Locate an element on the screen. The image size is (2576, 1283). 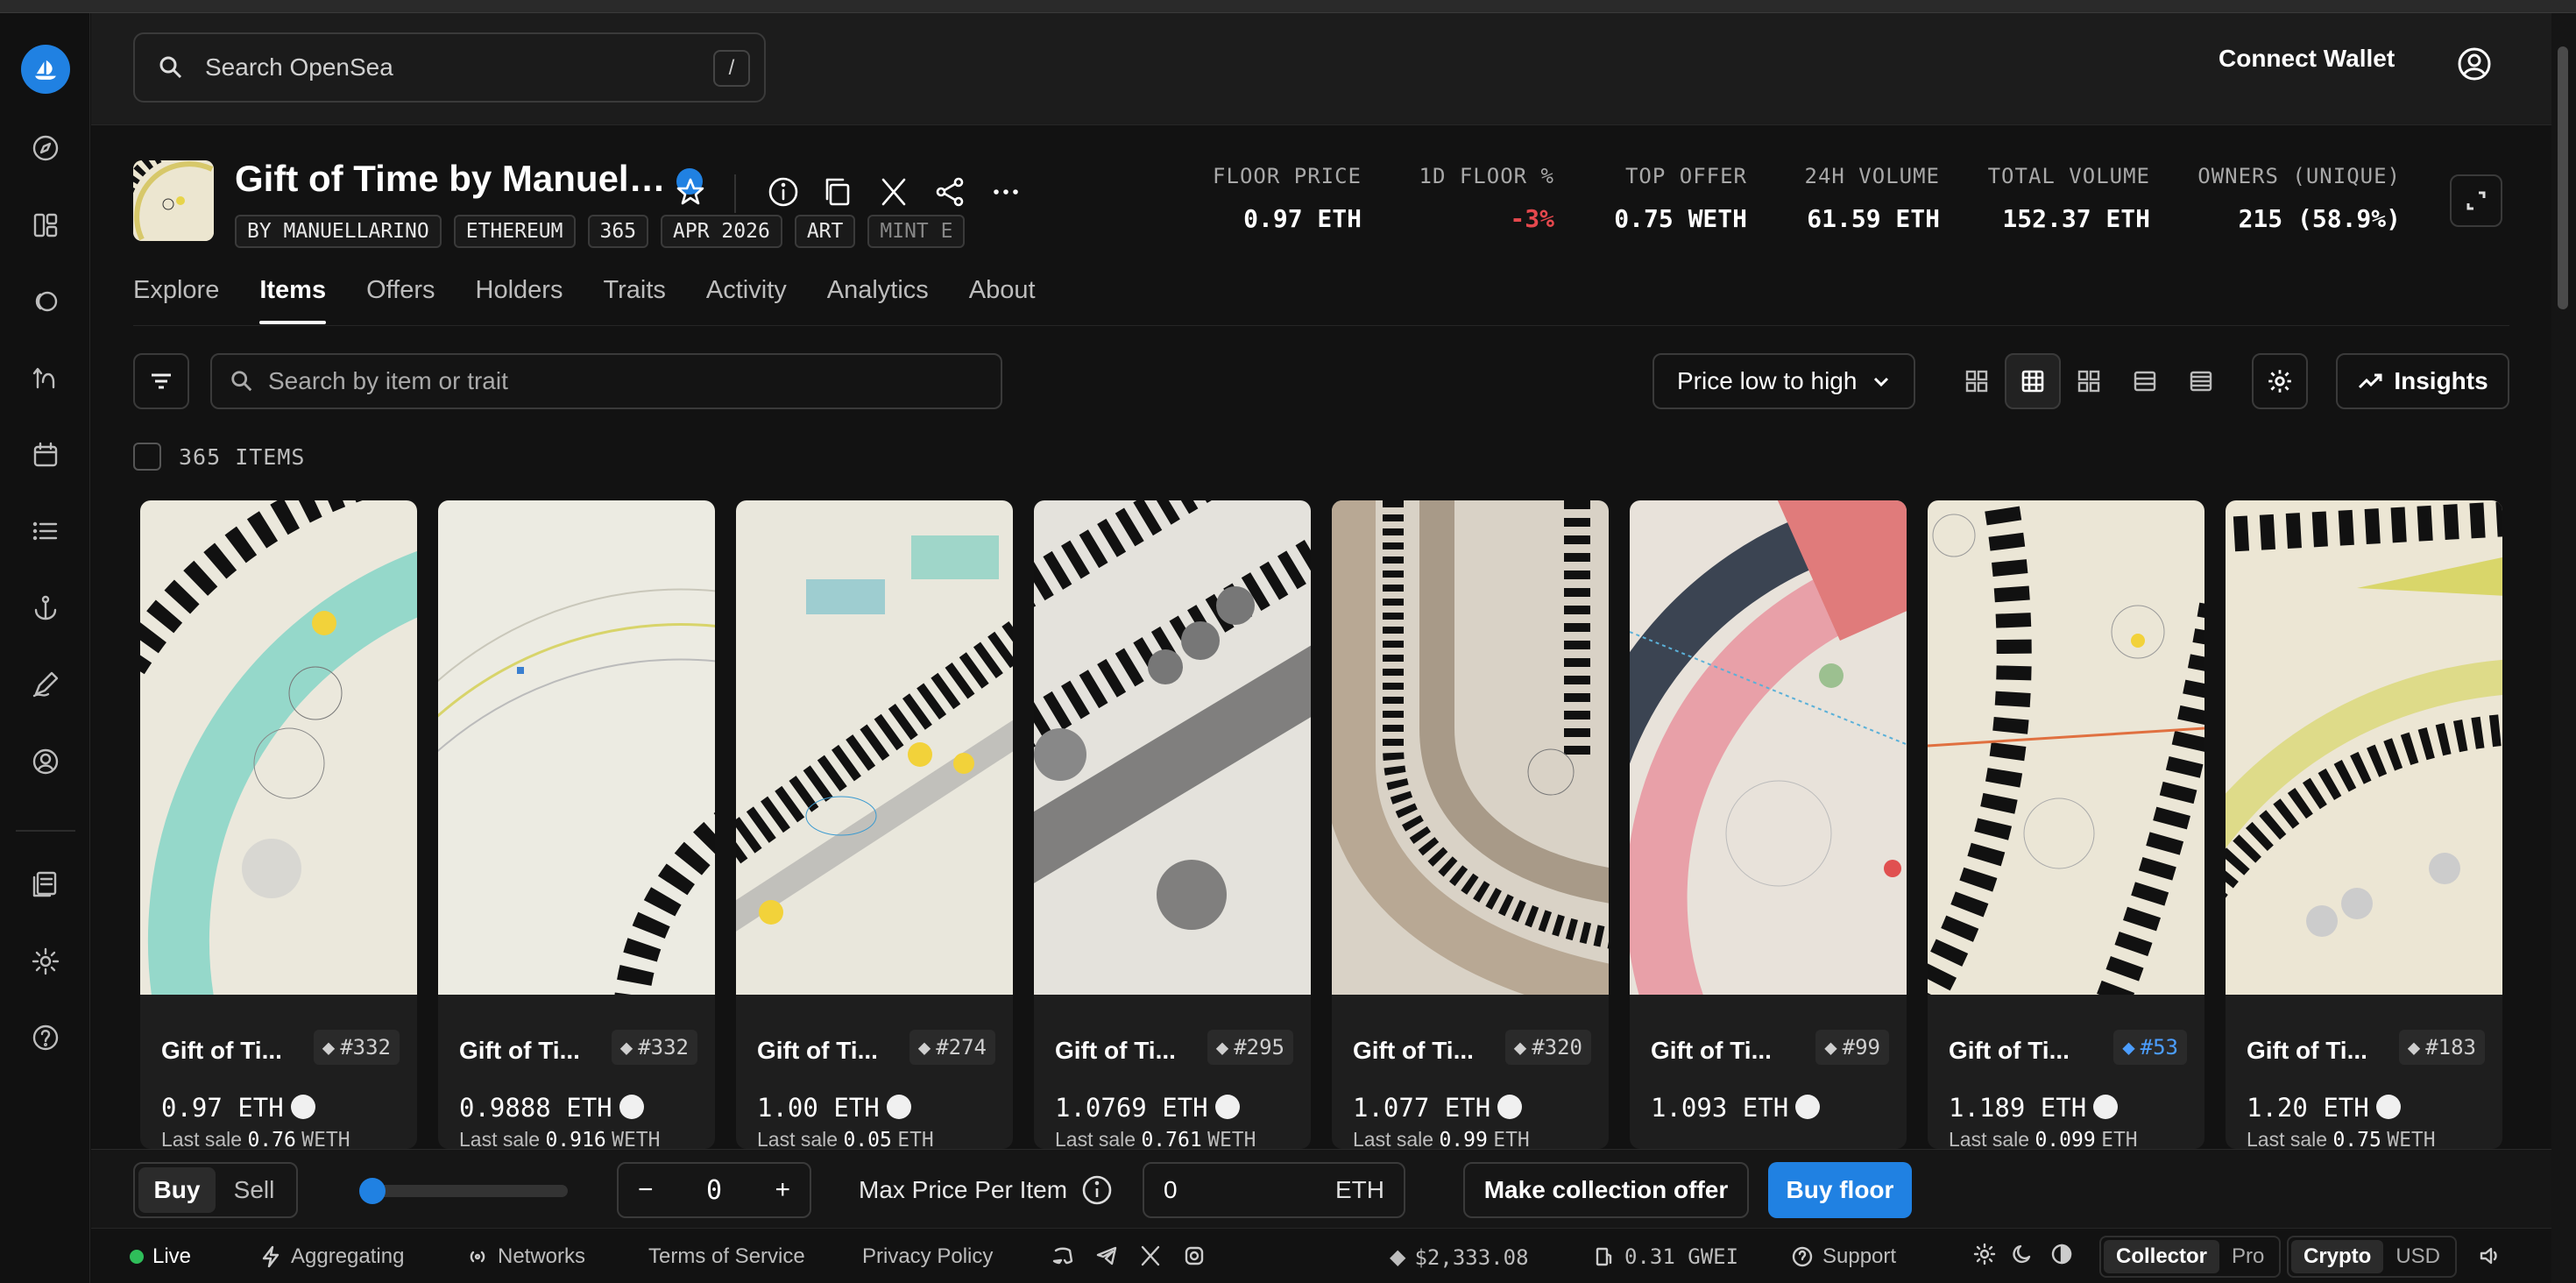
pro-mode: Pro is located at coordinates (2247, 1256).